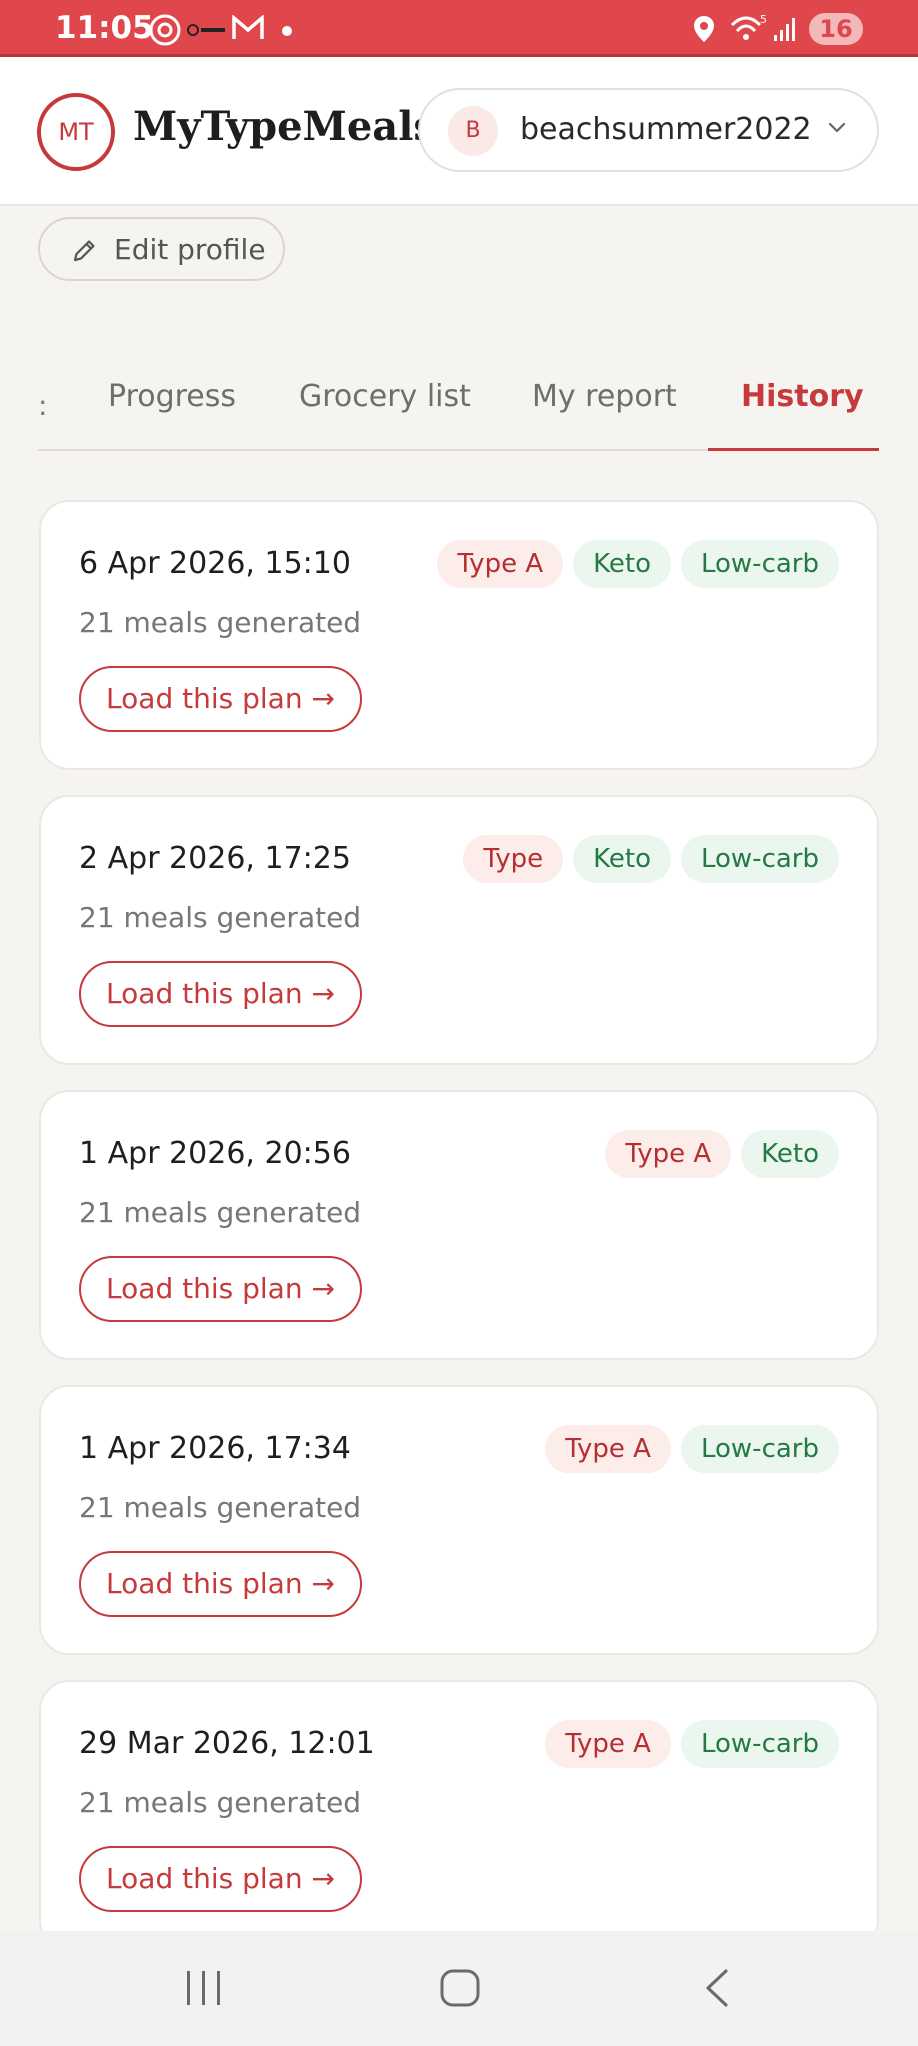 This screenshot has width=918, height=2046. I want to click on home-icon, so click(460, 1990).